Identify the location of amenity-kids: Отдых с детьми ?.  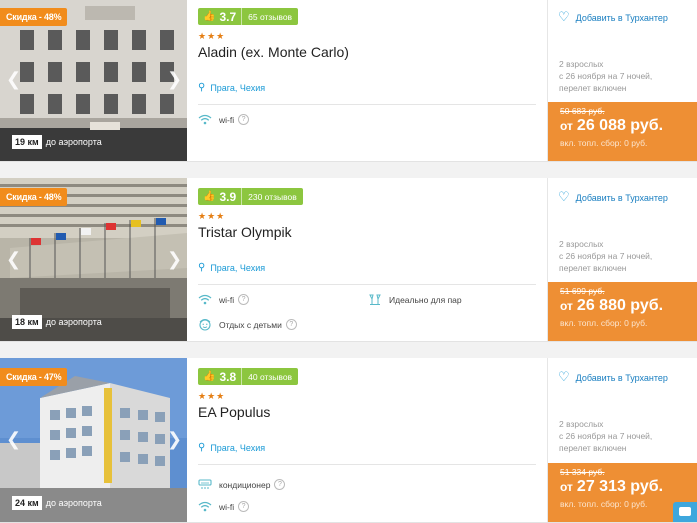
(247, 324).